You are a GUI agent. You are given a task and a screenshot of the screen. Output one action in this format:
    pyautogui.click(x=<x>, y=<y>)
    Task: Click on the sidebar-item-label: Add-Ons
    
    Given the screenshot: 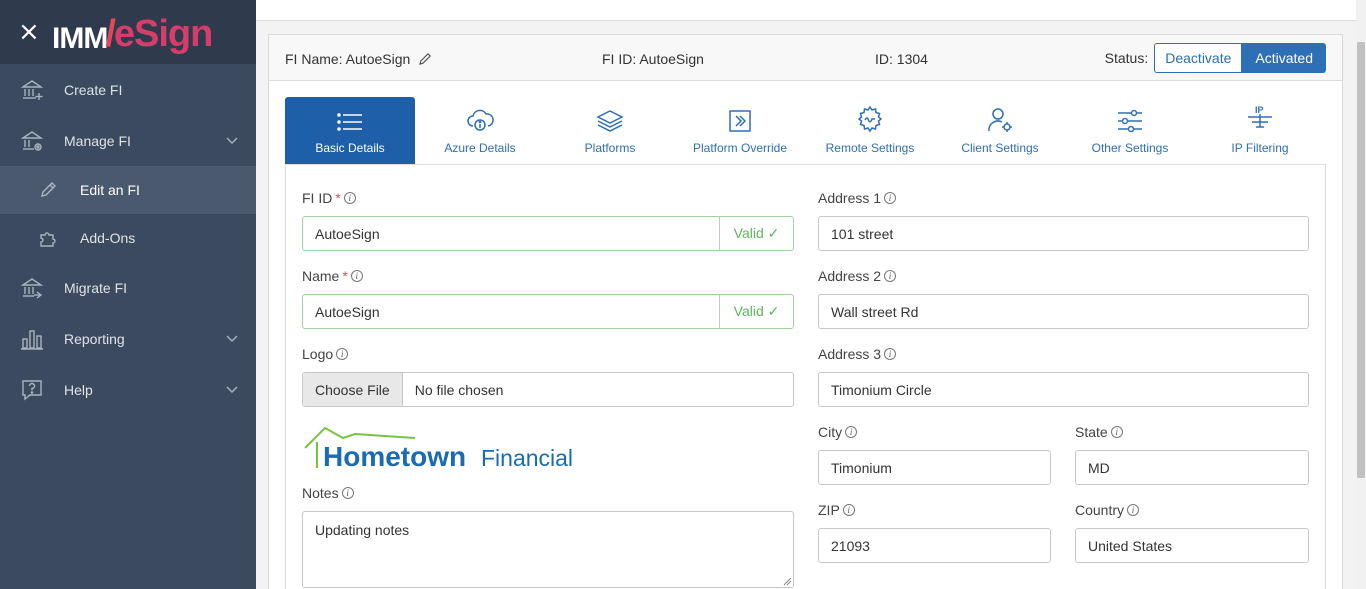 What is the action you would take?
    pyautogui.click(x=108, y=238)
    